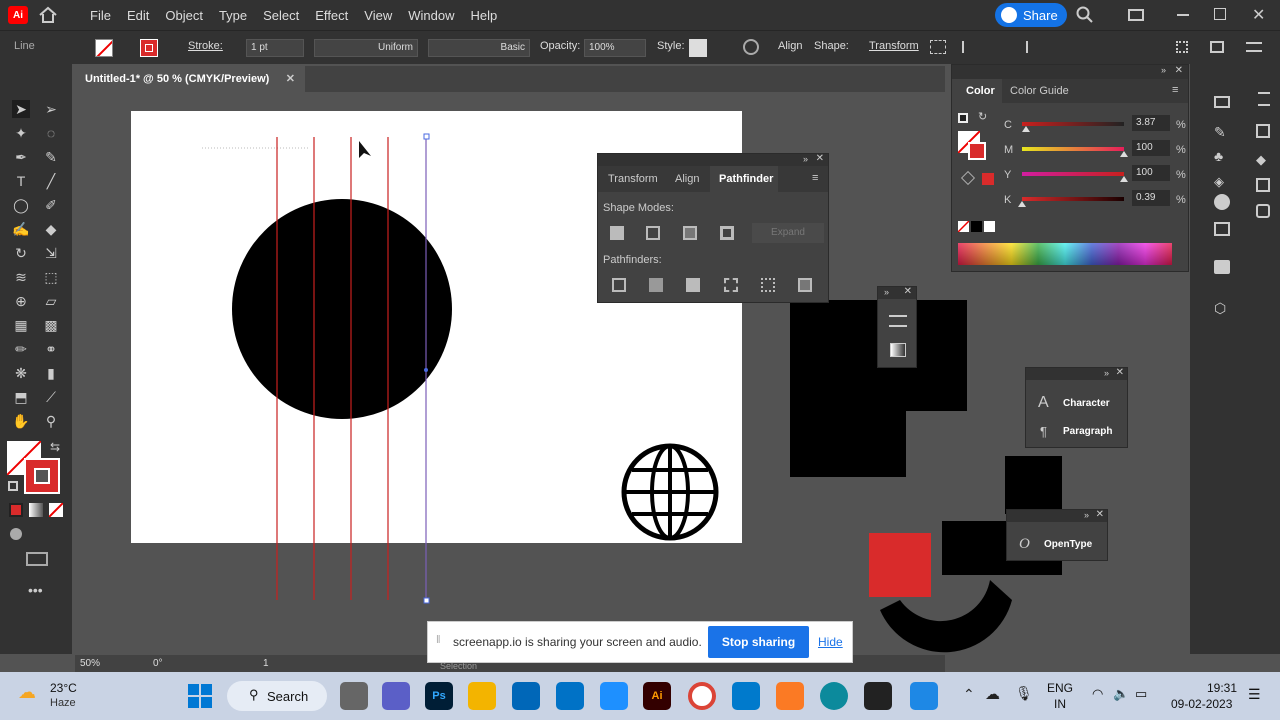 The height and width of the screenshot is (720, 1280). What do you see at coordinates (633, 179) in the screenshot?
I see `tab-transform: Transform` at bounding box center [633, 179].